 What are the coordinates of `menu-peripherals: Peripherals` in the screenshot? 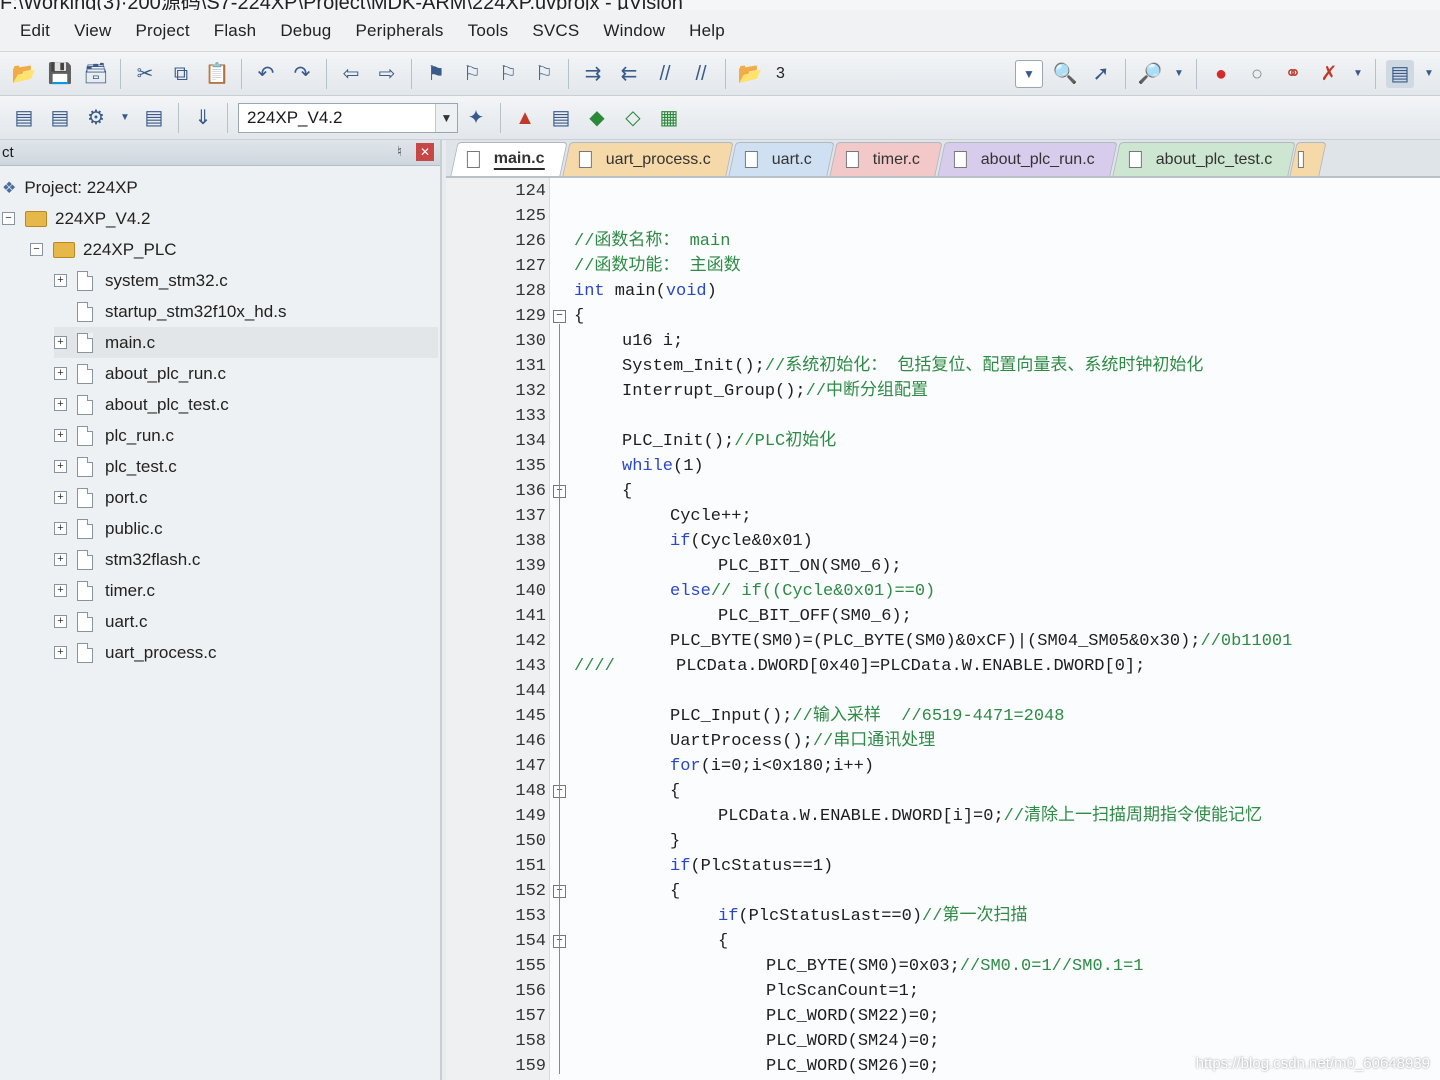 It's located at (399, 31).